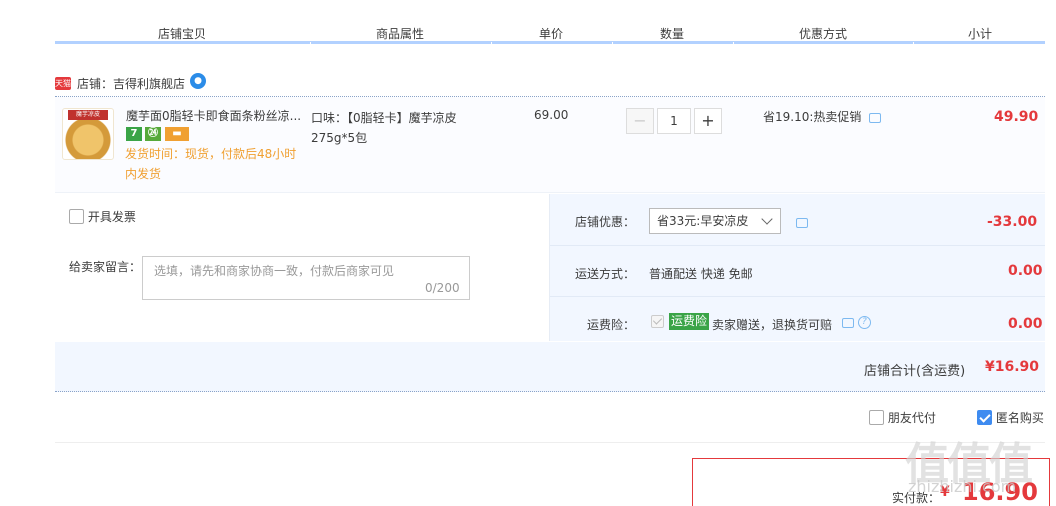 This screenshot has height=506, width=1056. Describe the element at coordinates (984, 417) in the screenshot. I see `anonymous-checkbox` at that location.